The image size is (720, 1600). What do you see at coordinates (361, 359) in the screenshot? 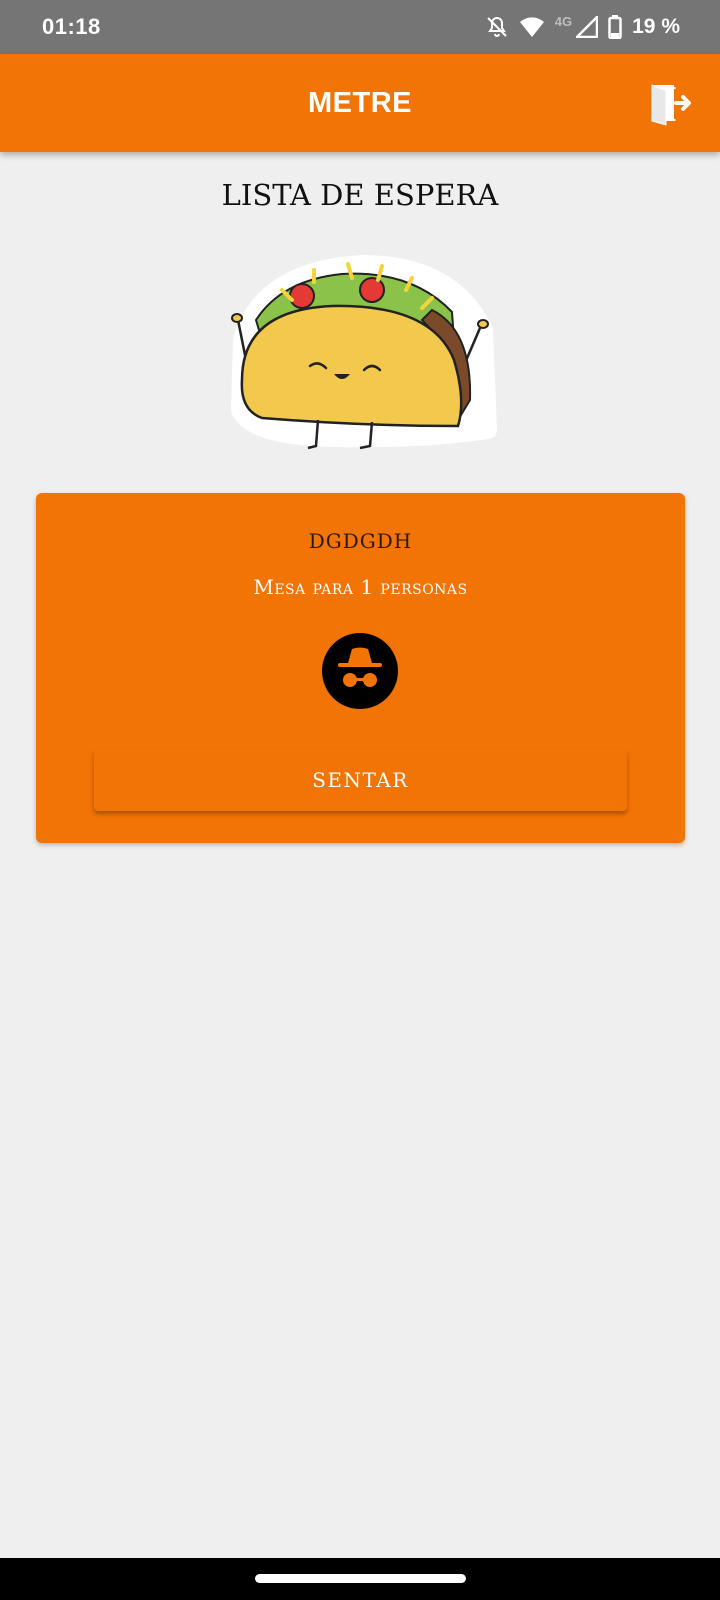
I see `taco-illustration` at bounding box center [361, 359].